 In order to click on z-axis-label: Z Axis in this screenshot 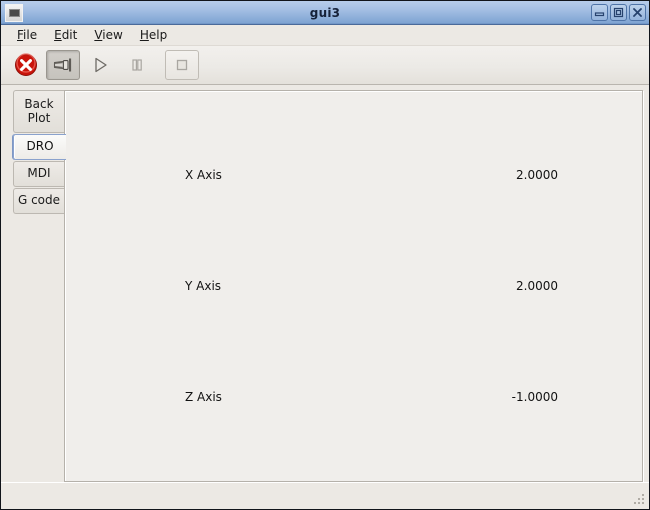, I will do `click(203, 397)`.